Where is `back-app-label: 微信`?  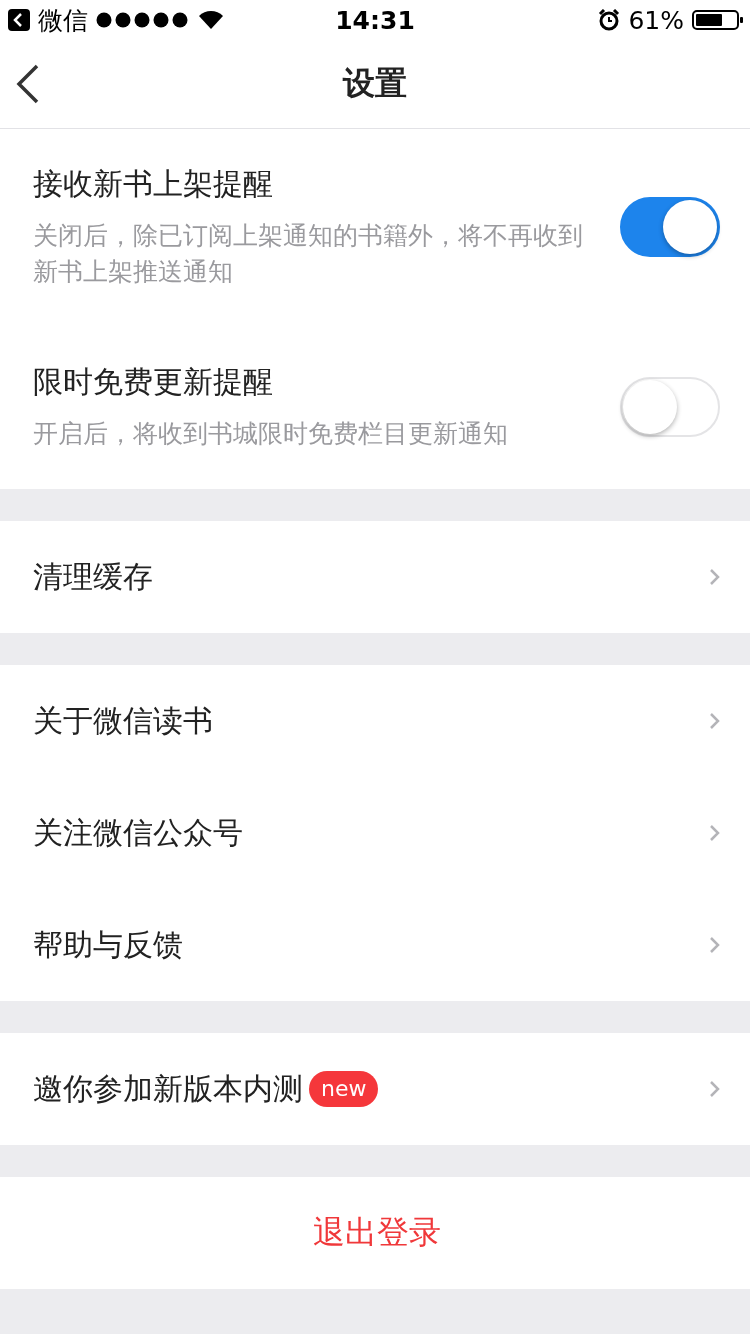 back-app-label: 微信 is located at coordinates (63, 20).